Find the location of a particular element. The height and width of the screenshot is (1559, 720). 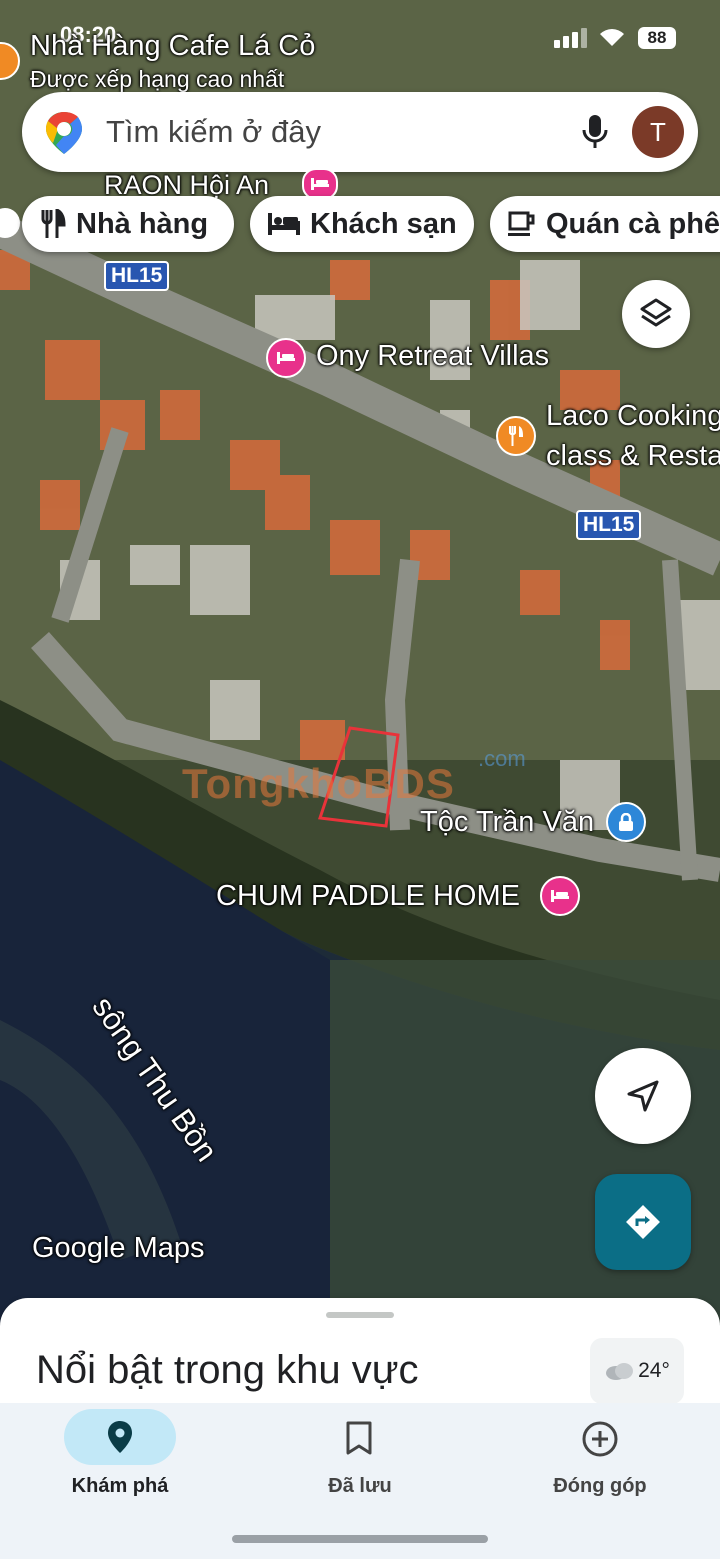

nav-label: Đóng góp is located at coordinates (600, 1486).